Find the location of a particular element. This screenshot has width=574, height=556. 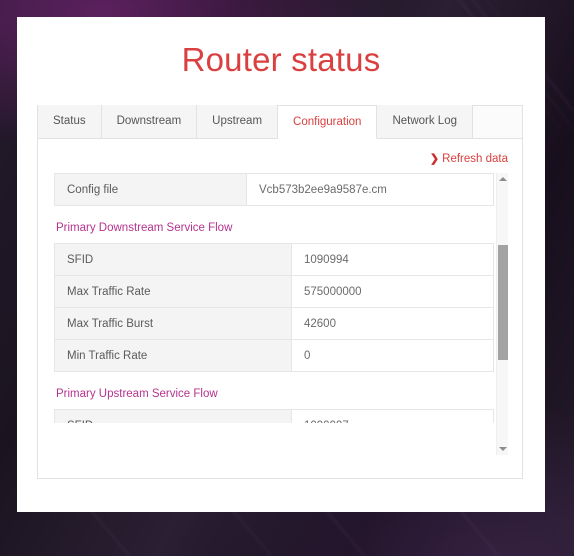

table-row: Config file Vcb573b2ee9a9587e.cm is located at coordinates (274, 189).